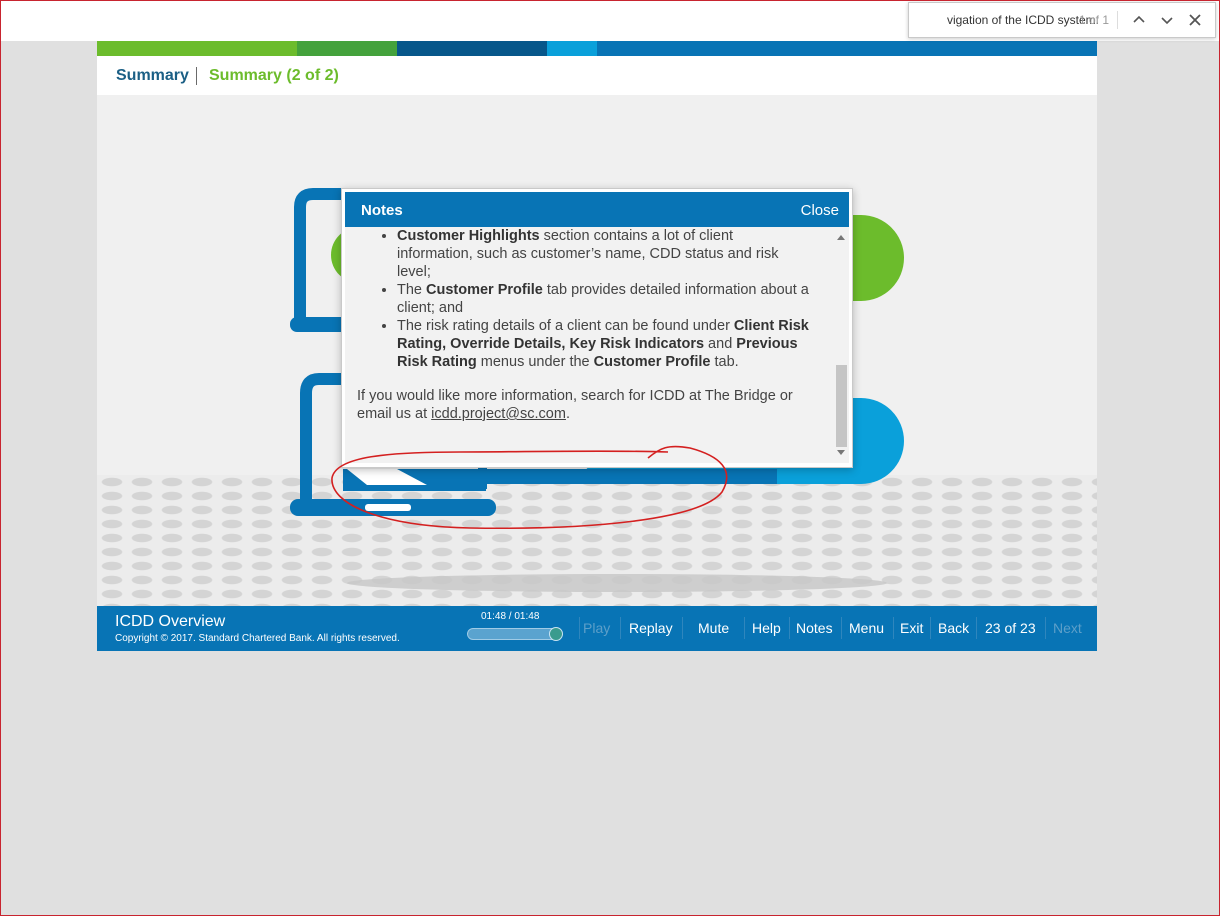 Image resolution: width=1220 pixels, height=916 pixels. I want to click on find-bar: vigation of the ICDD system. 1 of 1, so click(1062, 20).